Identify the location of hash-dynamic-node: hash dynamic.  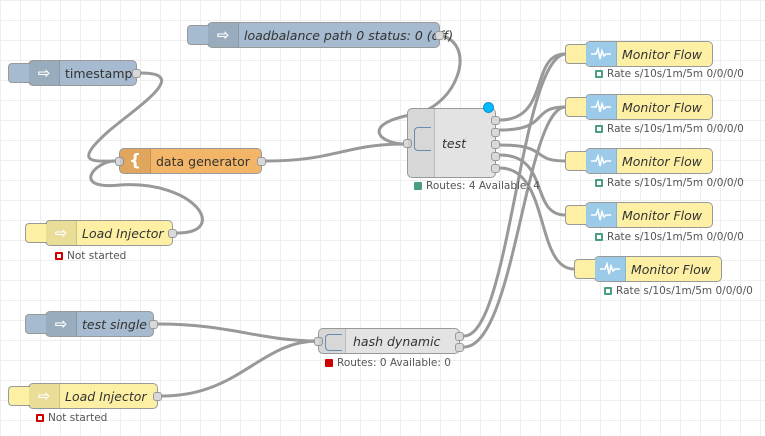
(389, 341).